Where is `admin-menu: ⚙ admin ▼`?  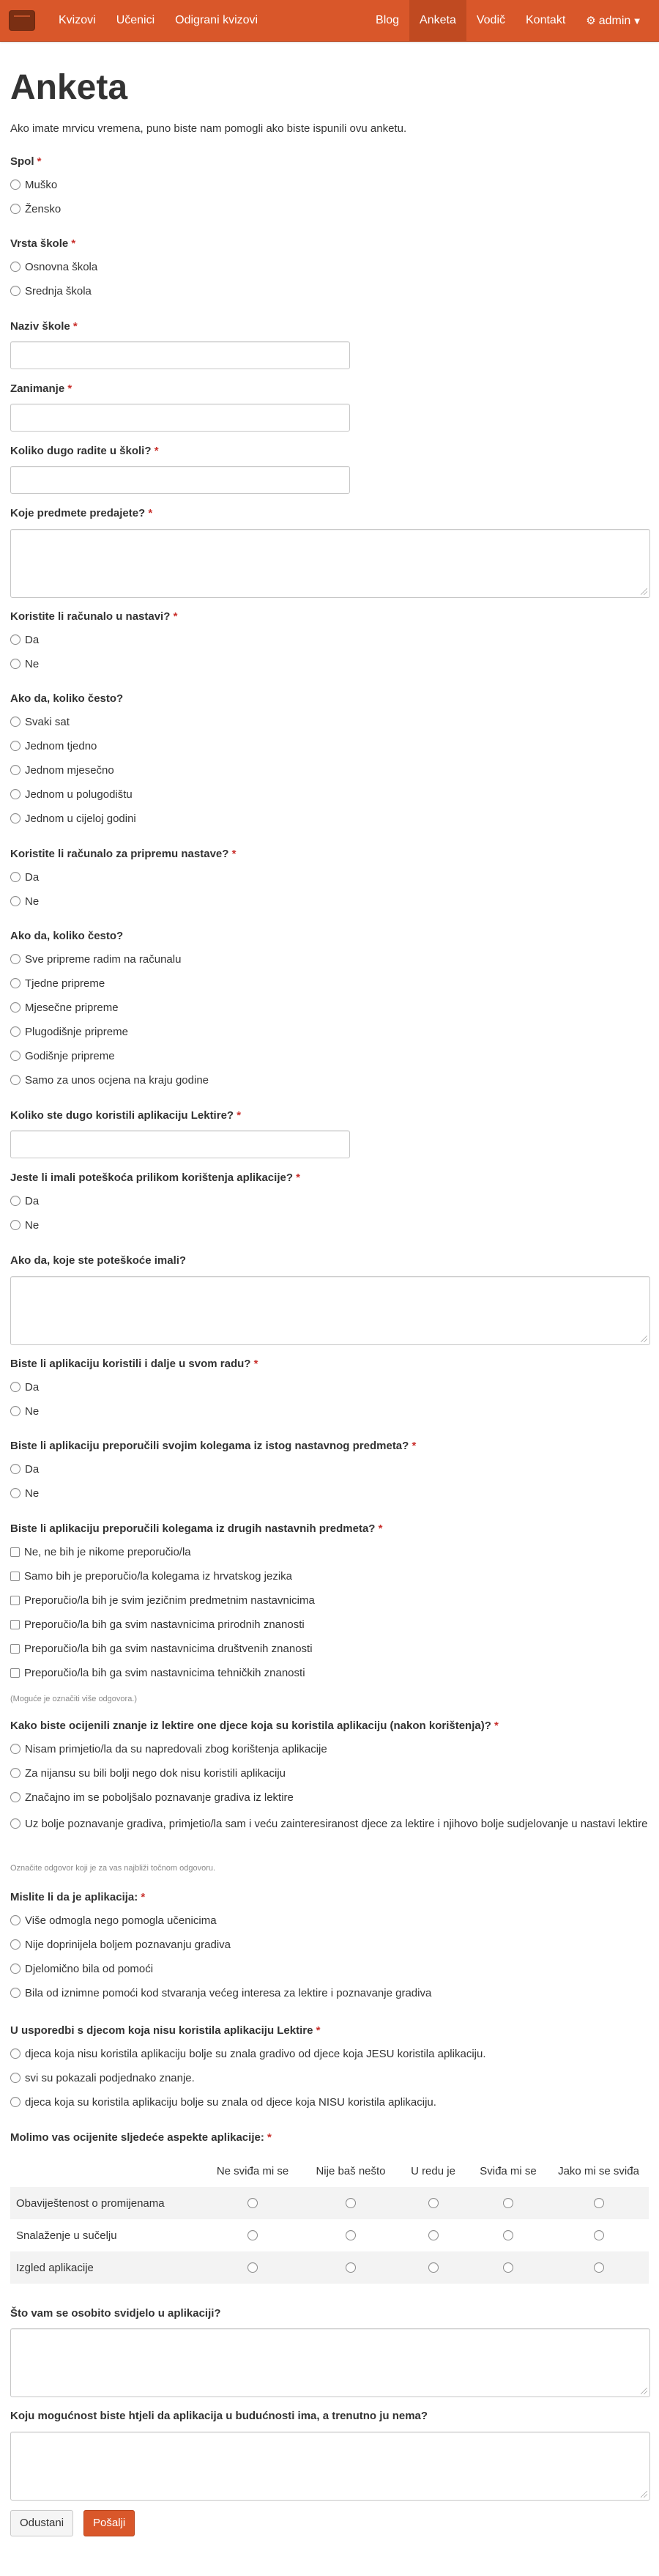
admin-menu: ⚙ admin ▼ is located at coordinates (613, 20).